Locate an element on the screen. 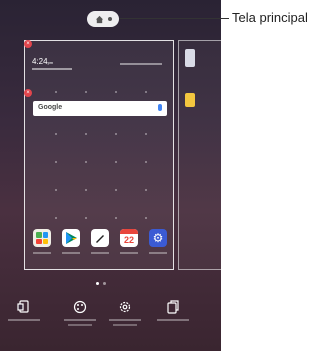 The image size is (320, 351). wallpaper-button is located at coordinates (80, 319).